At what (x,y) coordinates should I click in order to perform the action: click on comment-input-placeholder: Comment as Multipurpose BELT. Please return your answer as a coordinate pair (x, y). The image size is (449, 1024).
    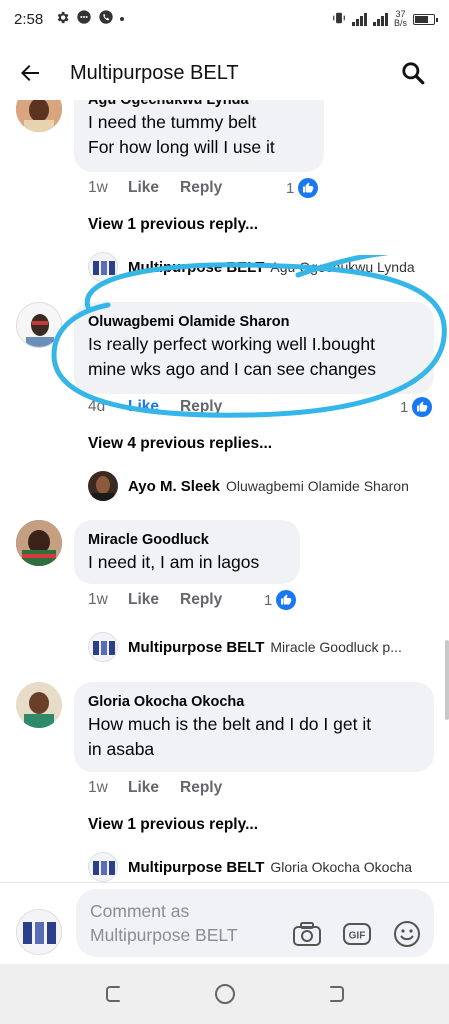
    Looking at the image, I should click on (164, 923).